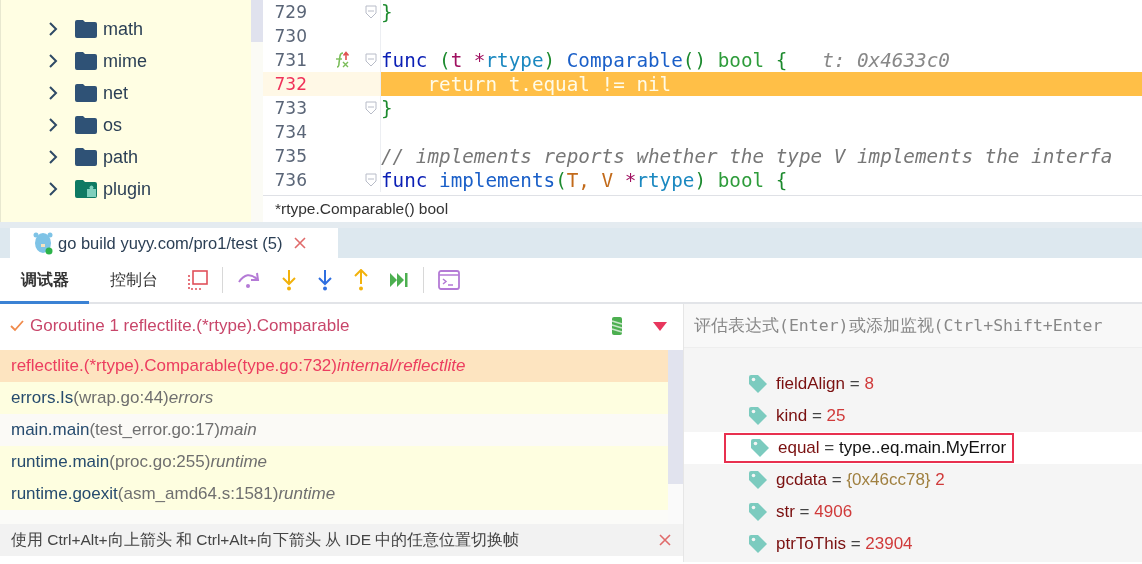 This screenshot has width=1142, height=564. Describe the element at coordinates (17, 326) in the screenshot. I see `check-icon` at that location.